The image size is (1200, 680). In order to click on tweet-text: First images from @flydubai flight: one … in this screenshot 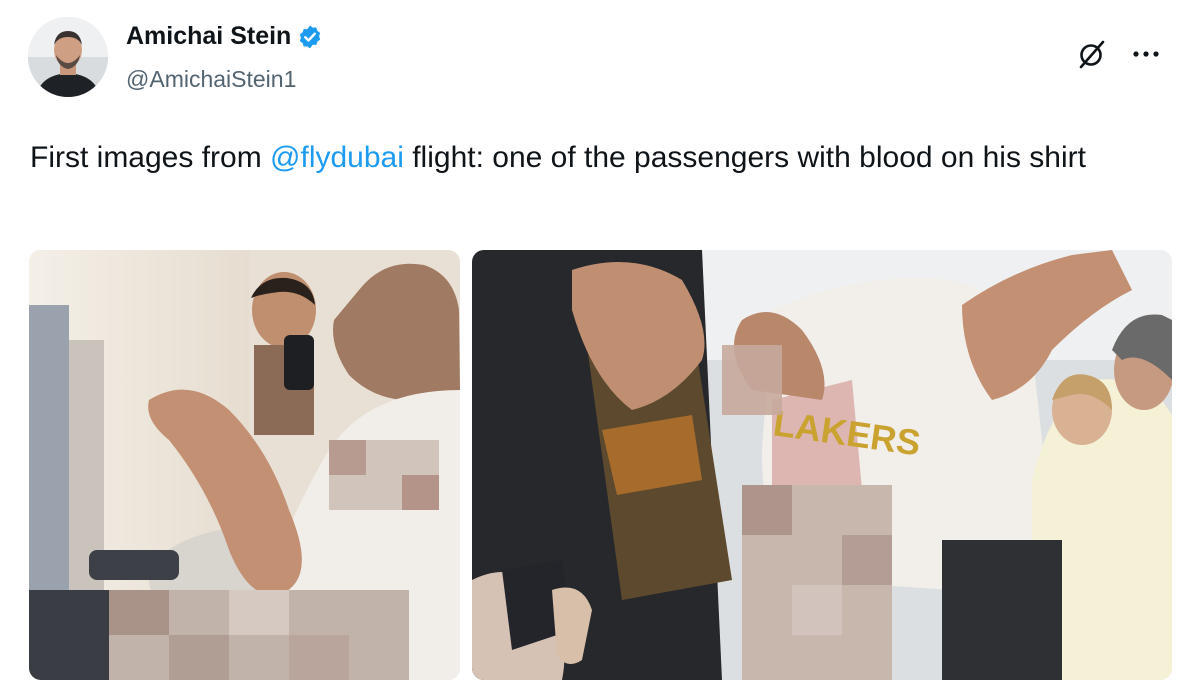, I will do `click(600, 158)`.